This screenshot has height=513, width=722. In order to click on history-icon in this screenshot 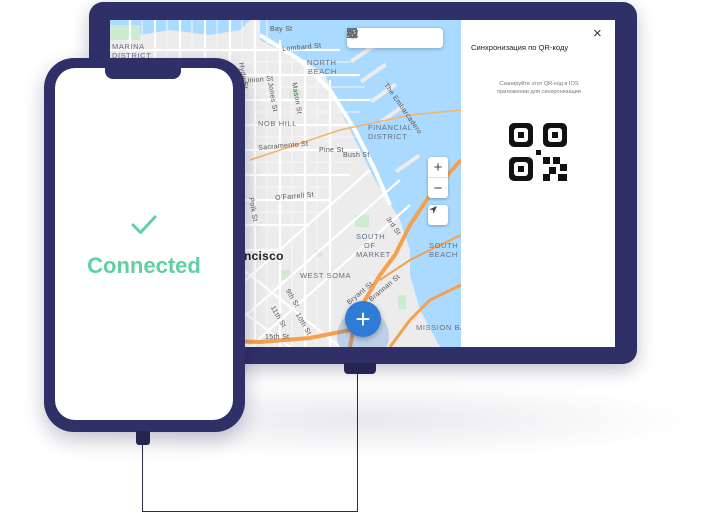, I will do `click(374, 36)`.